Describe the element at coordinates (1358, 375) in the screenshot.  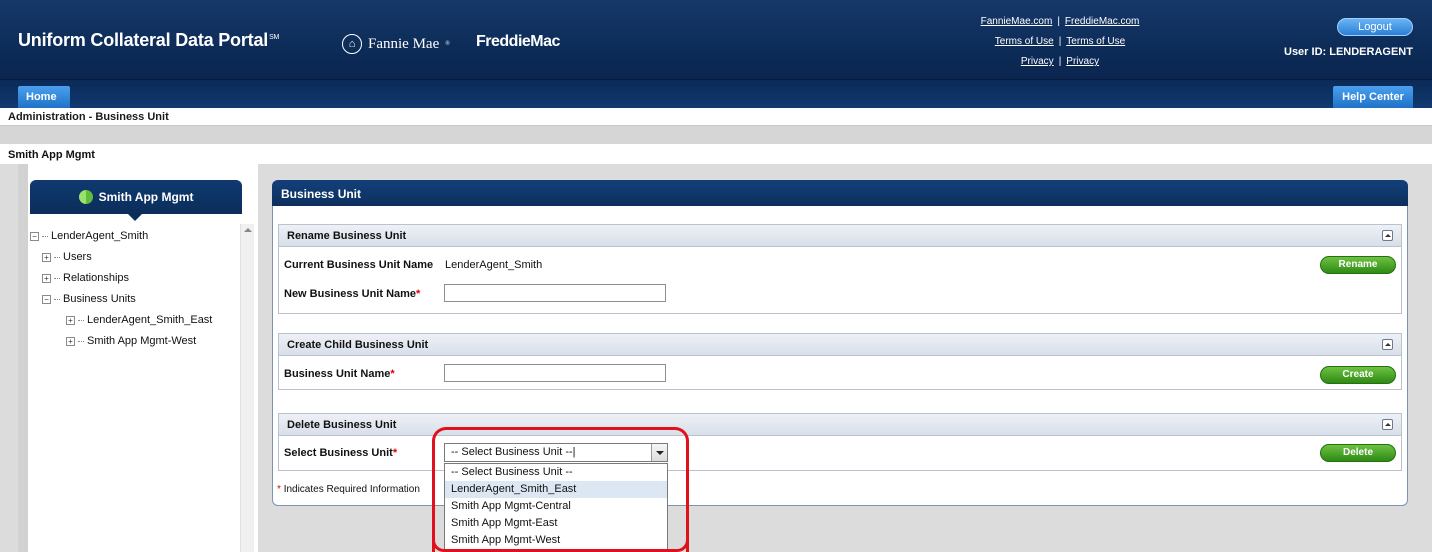
I see `create-button: Create` at that location.